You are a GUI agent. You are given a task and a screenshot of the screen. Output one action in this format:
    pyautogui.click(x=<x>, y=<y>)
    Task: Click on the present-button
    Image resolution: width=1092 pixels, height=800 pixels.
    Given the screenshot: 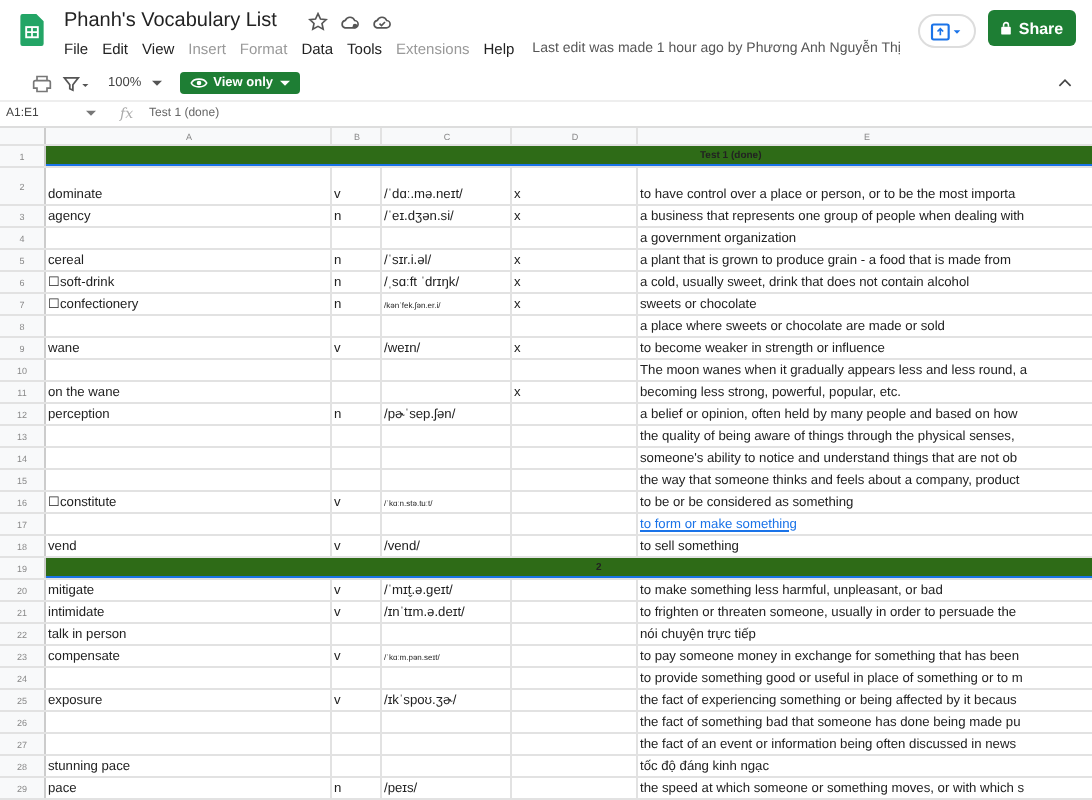 What is the action you would take?
    pyautogui.click(x=947, y=31)
    